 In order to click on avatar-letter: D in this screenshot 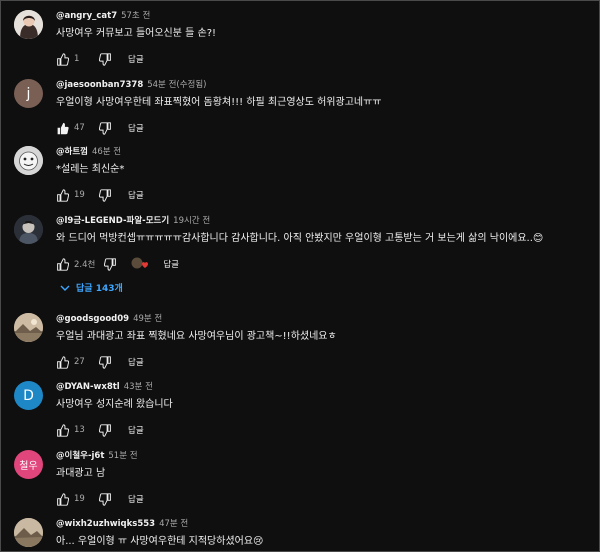, I will do `click(28, 395)`.